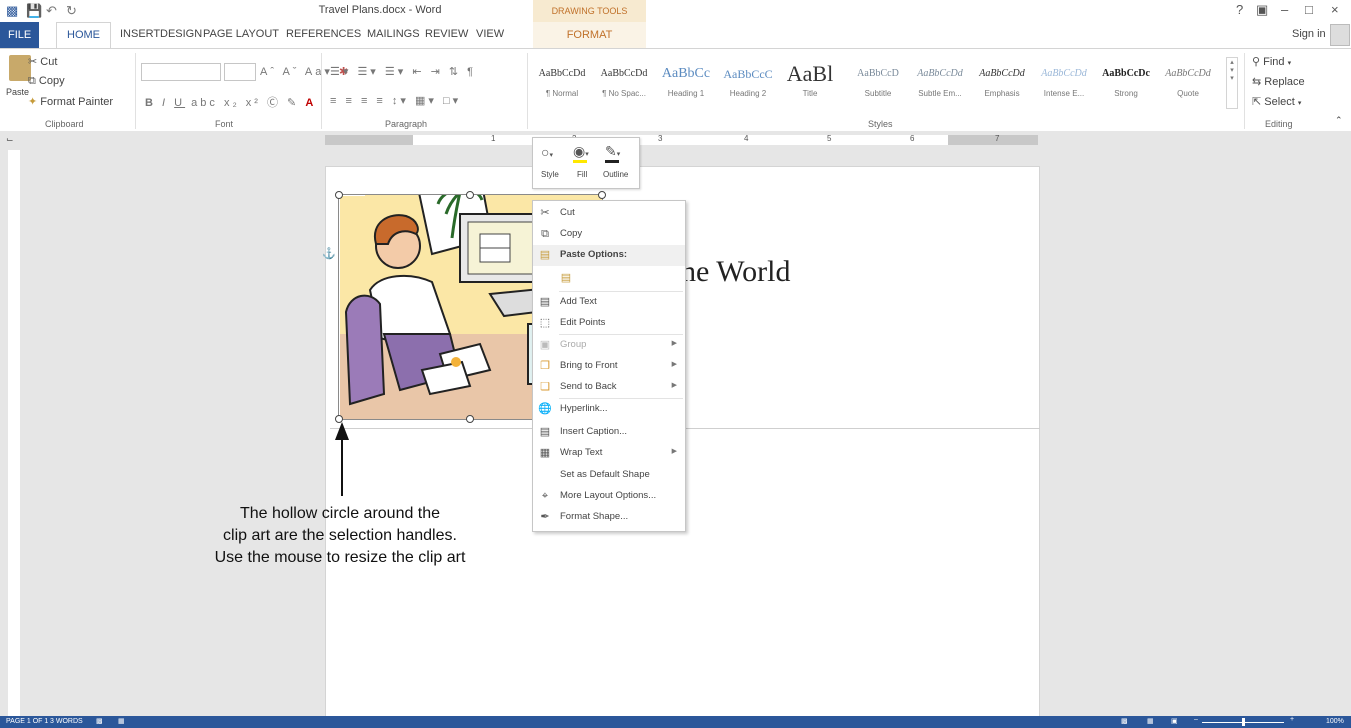 The width and height of the screenshot is (1351, 728). What do you see at coordinates (612, 151) in the screenshot?
I see `outline-icon: ✎▾` at bounding box center [612, 151].